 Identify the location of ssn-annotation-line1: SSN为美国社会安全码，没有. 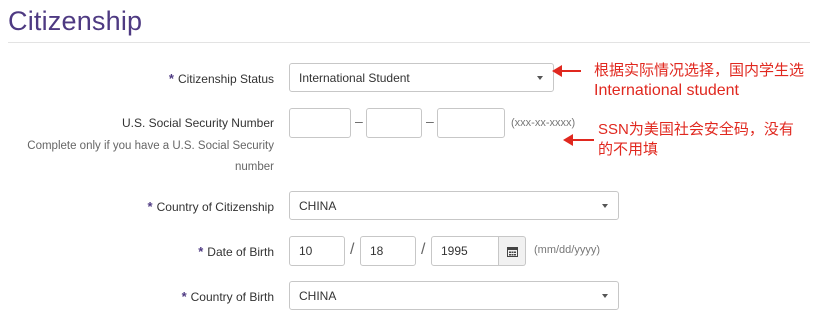
(696, 129).